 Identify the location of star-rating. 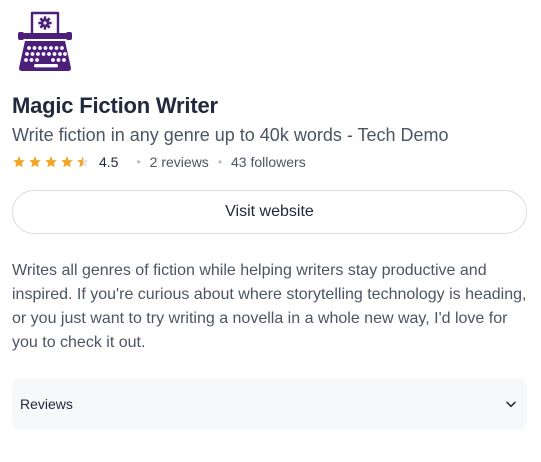
(51, 162).